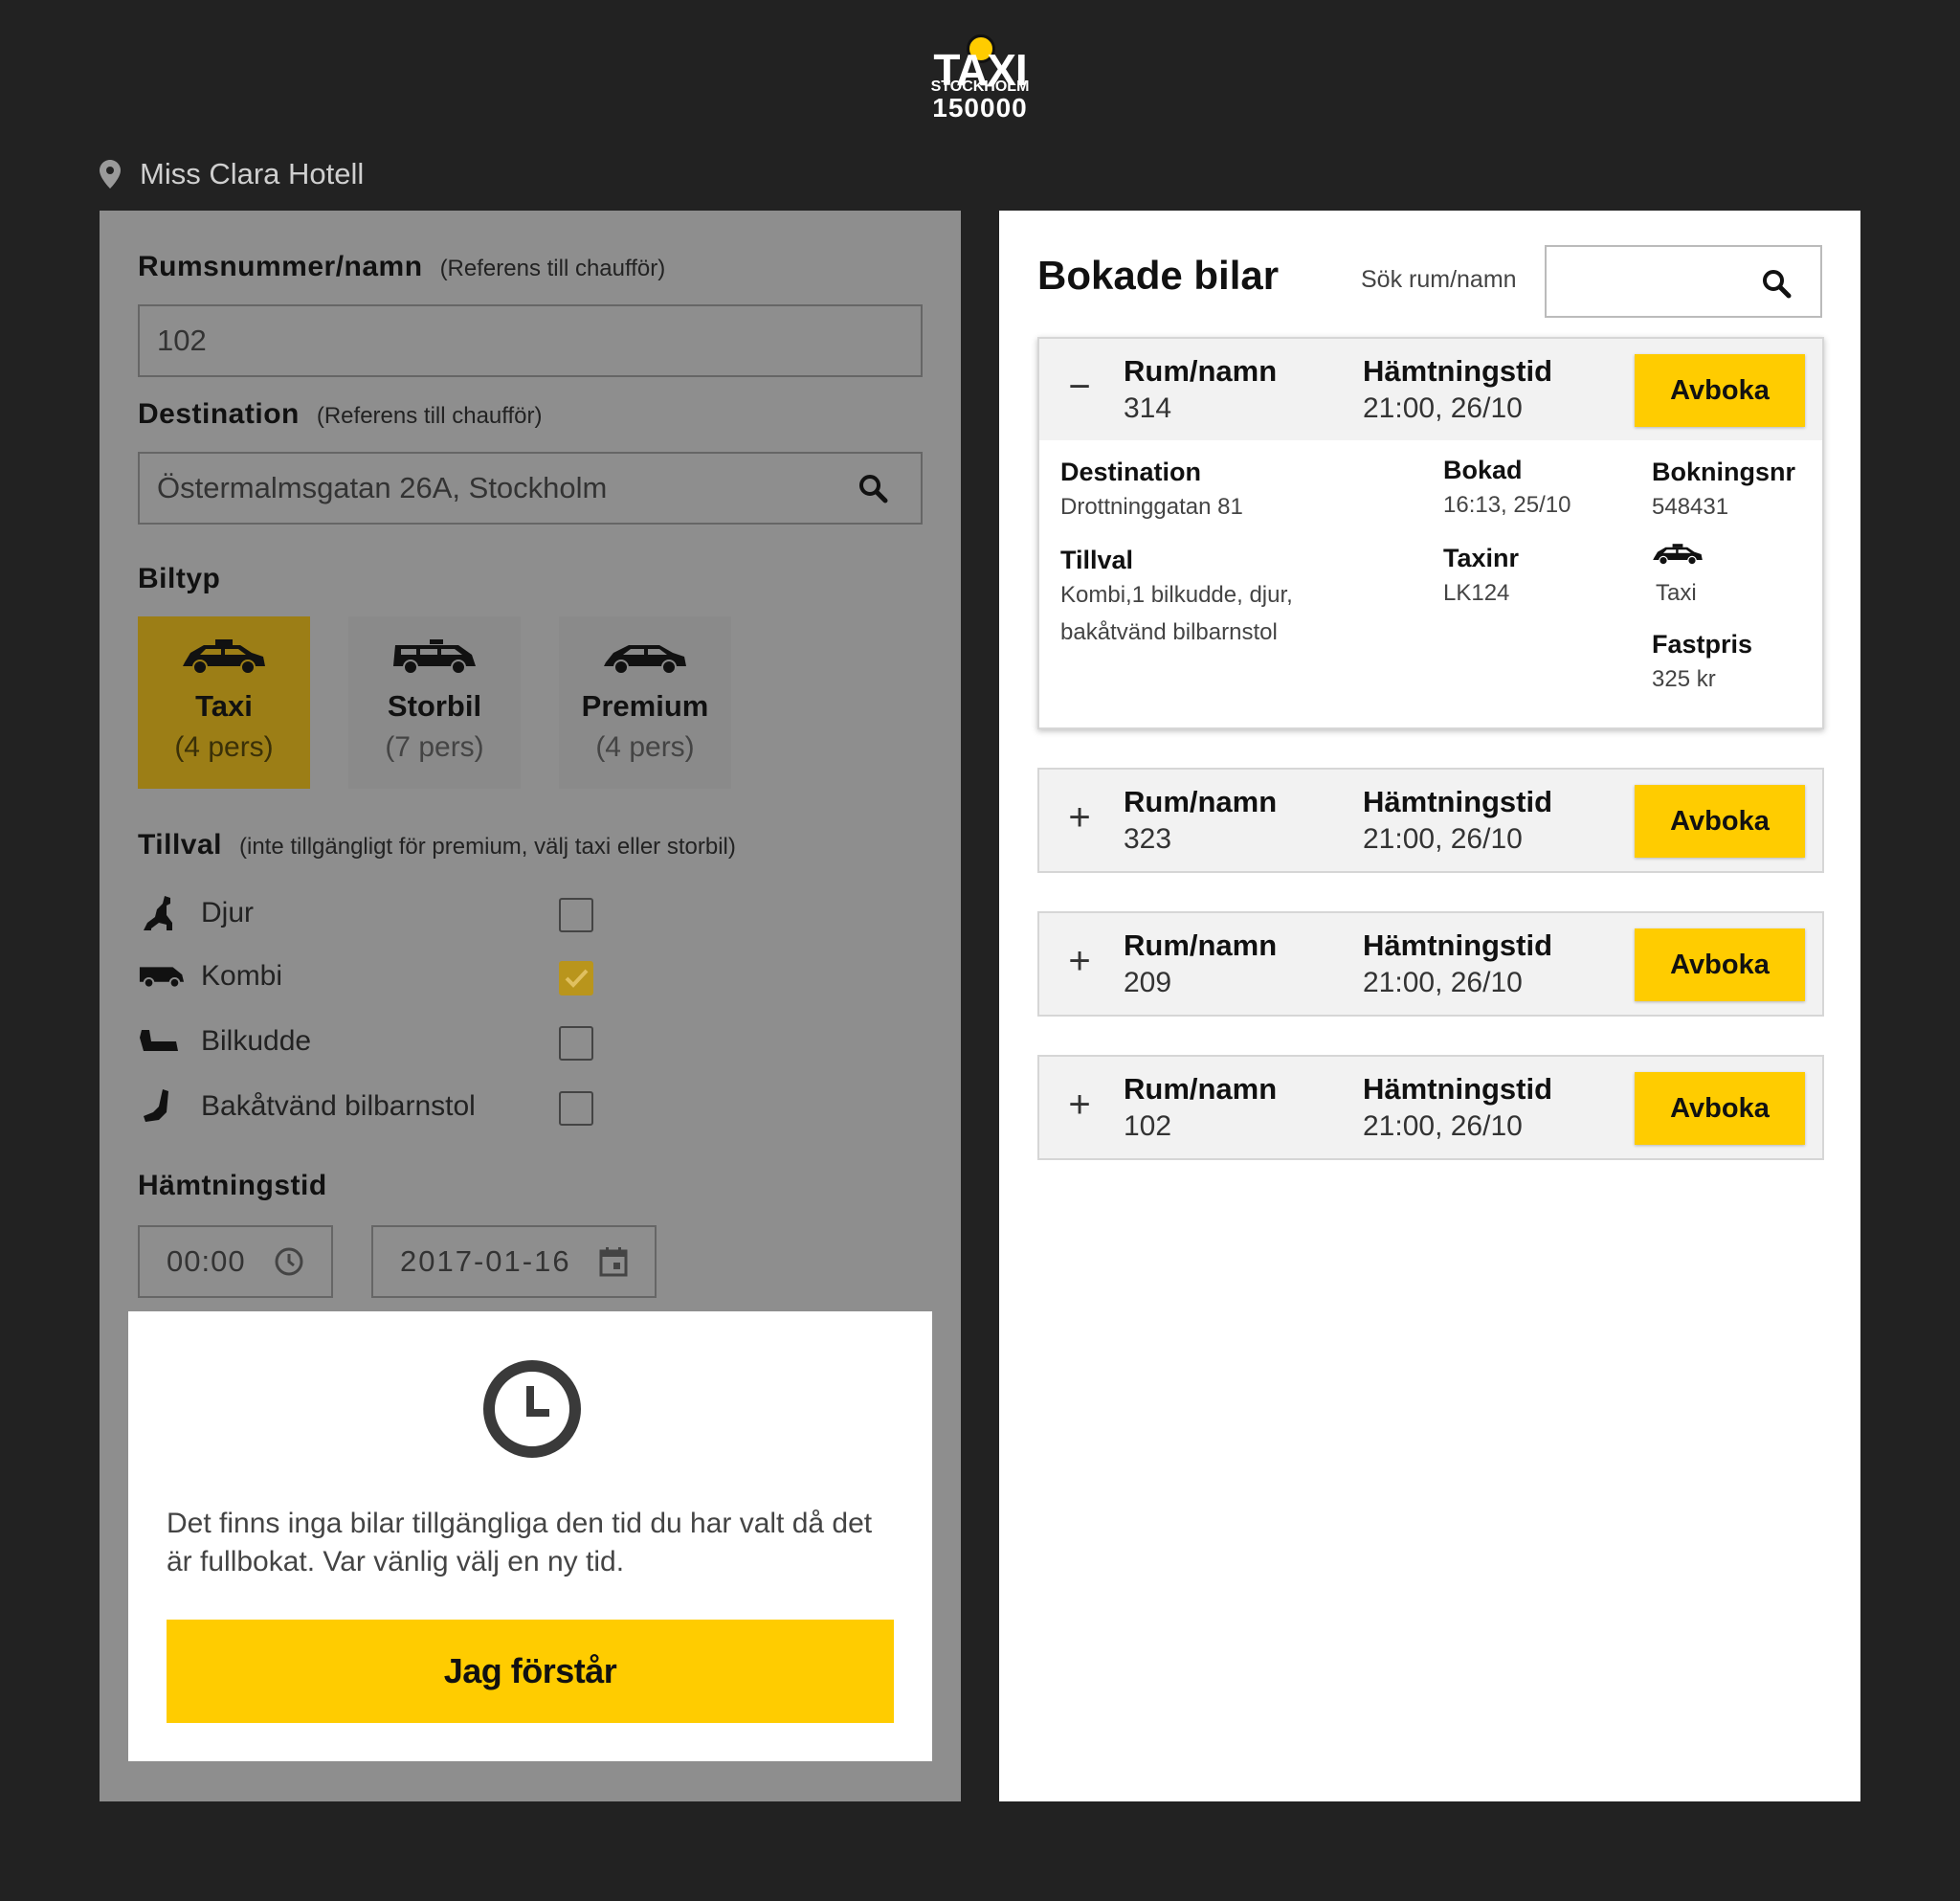 The width and height of the screenshot is (1960, 1901). Describe the element at coordinates (1683, 281) in the screenshot. I see `search-input` at that location.